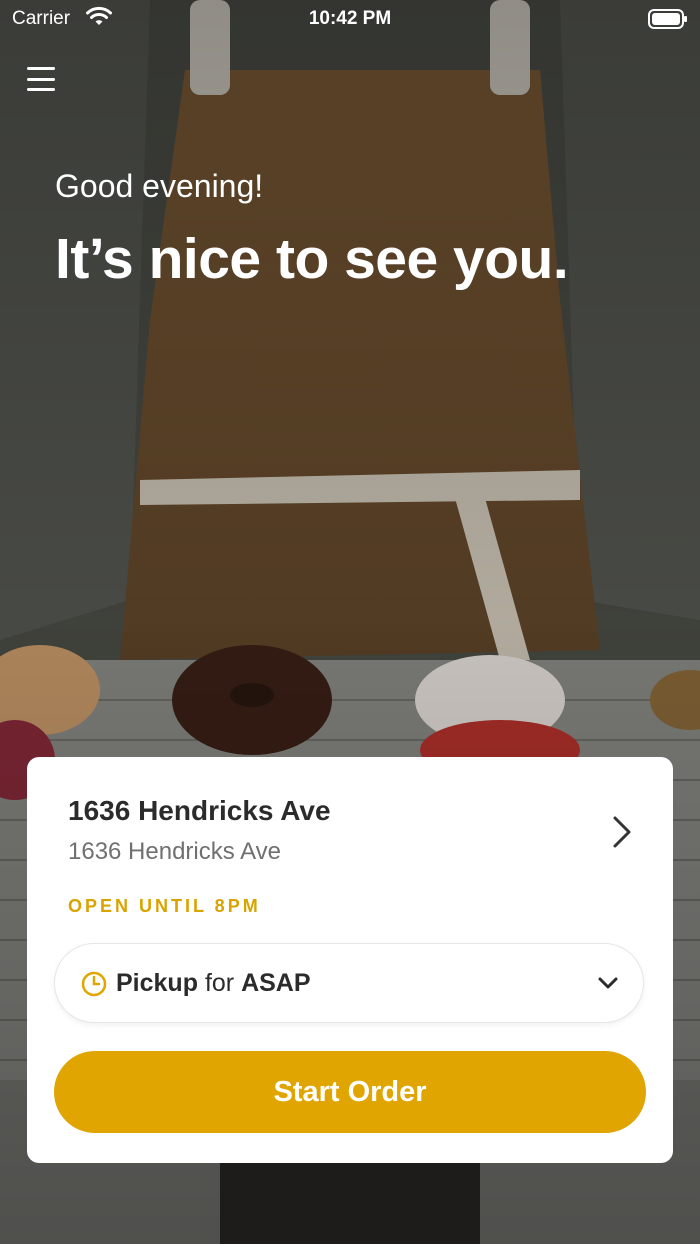 The height and width of the screenshot is (1244, 700). What do you see at coordinates (94, 984) in the screenshot?
I see `clock-icon` at bounding box center [94, 984].